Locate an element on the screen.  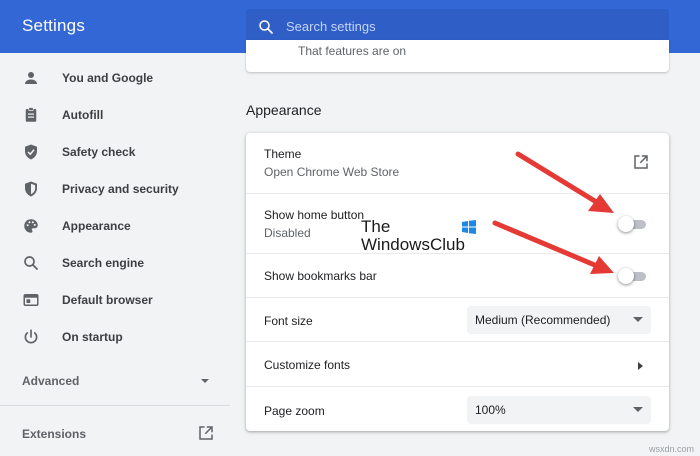
person-icon is located at coordinates (31, 78).